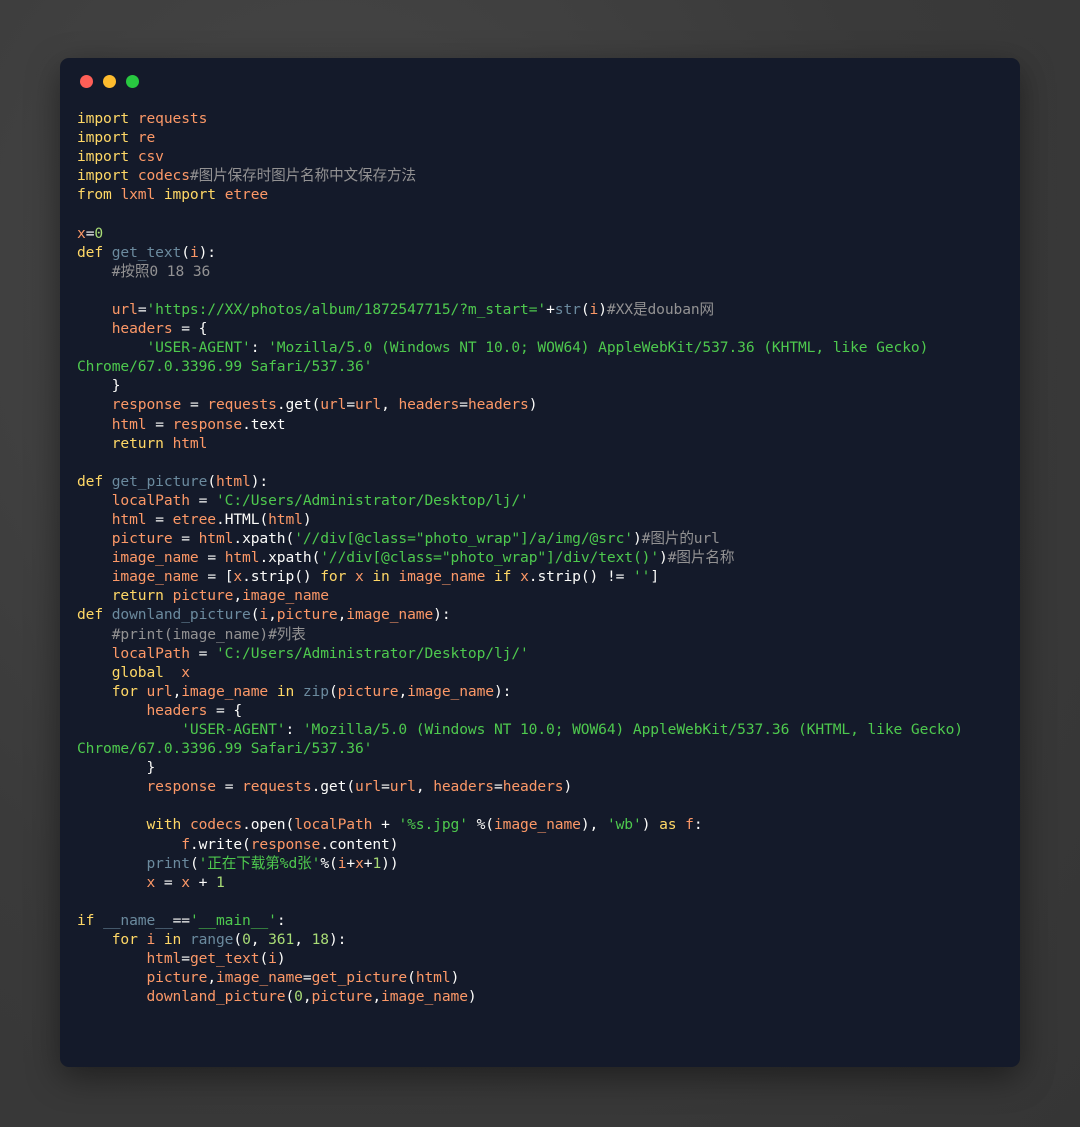 This screenshot has width=1080, height=1127. Describe the element at coordinates (109, 81) in the screenshot. I see `minimize-window-button` at that location.